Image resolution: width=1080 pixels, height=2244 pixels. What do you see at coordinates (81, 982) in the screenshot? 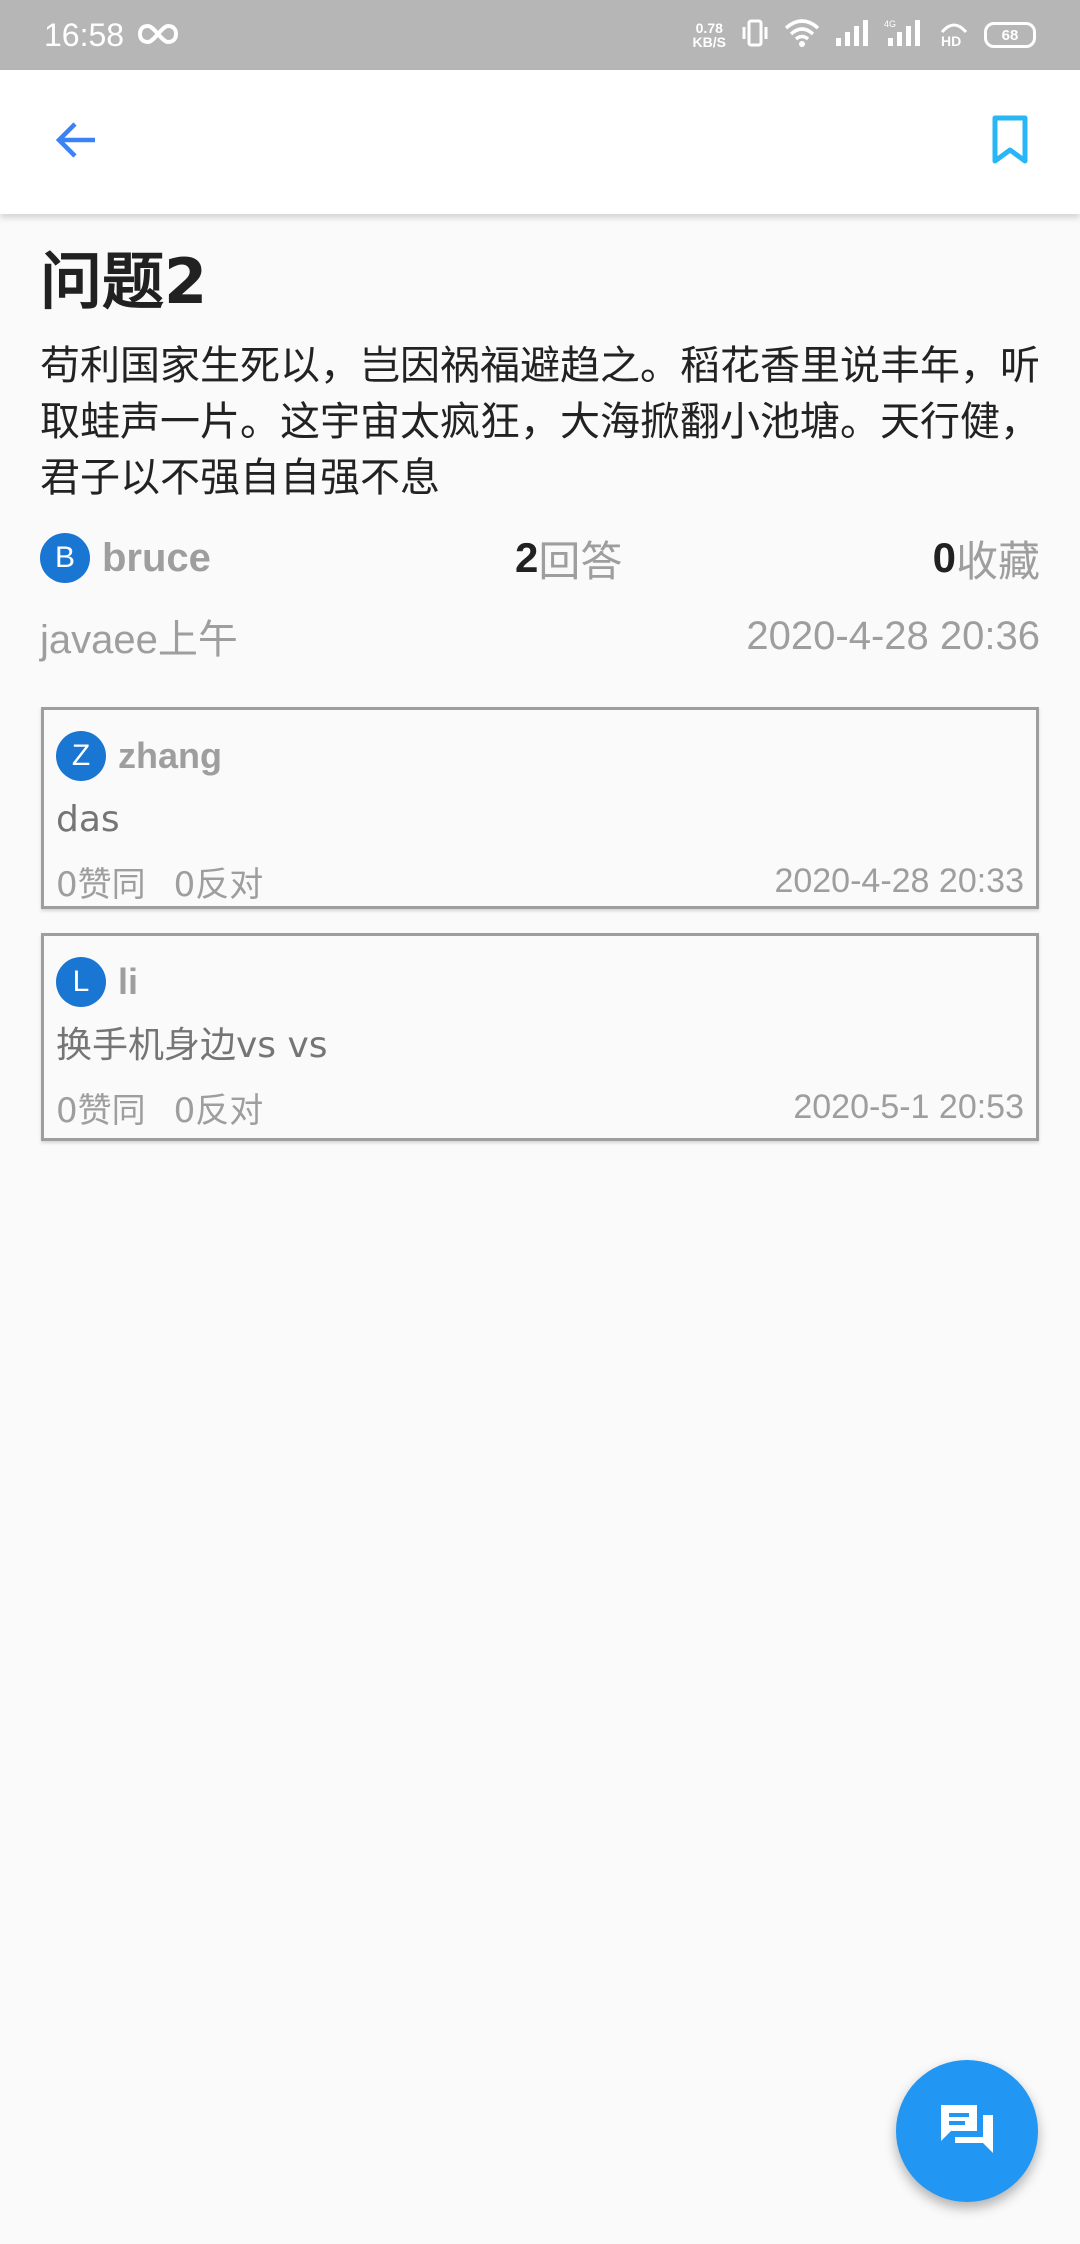
I see `answer-avatar: L` at bounding box center [81, 982].